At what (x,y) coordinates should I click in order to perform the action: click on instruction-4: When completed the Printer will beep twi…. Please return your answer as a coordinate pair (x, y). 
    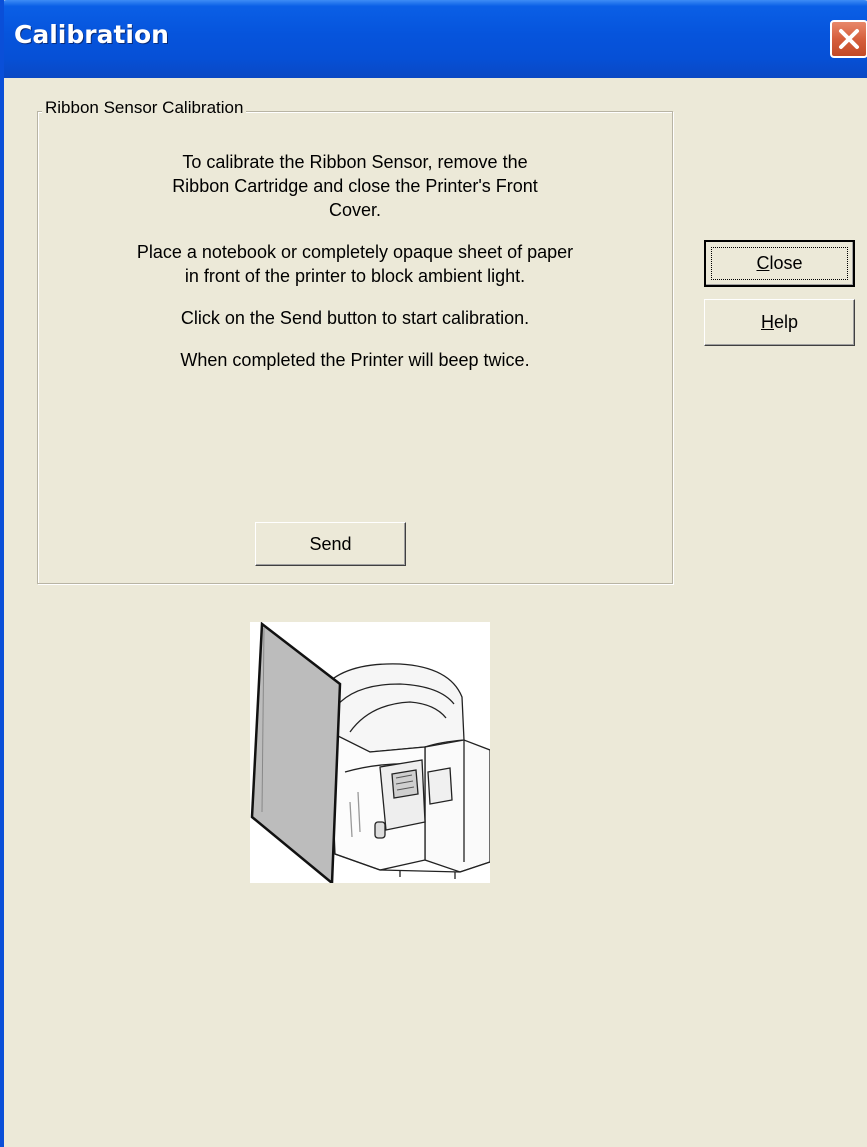
    Looking at the image, I should click on (355, 360).